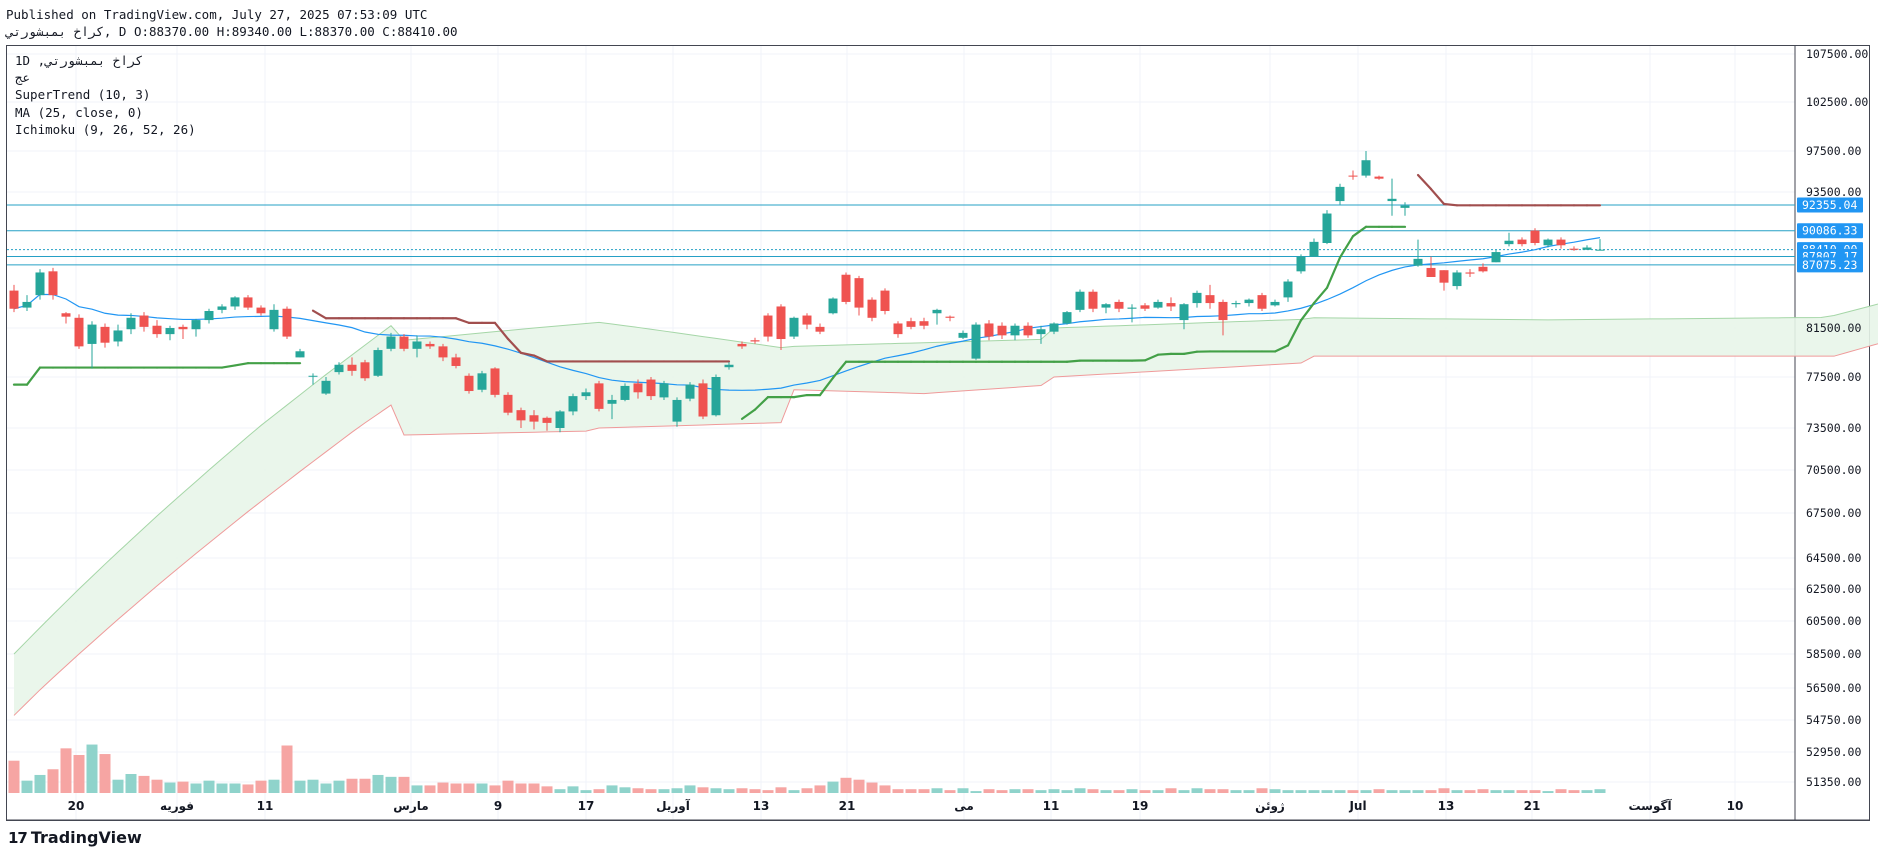 The image size is (1878, 858). I want to click on legend-ichimoku: Ichimoku (9, 26, 52, 26), so click(105, 129).